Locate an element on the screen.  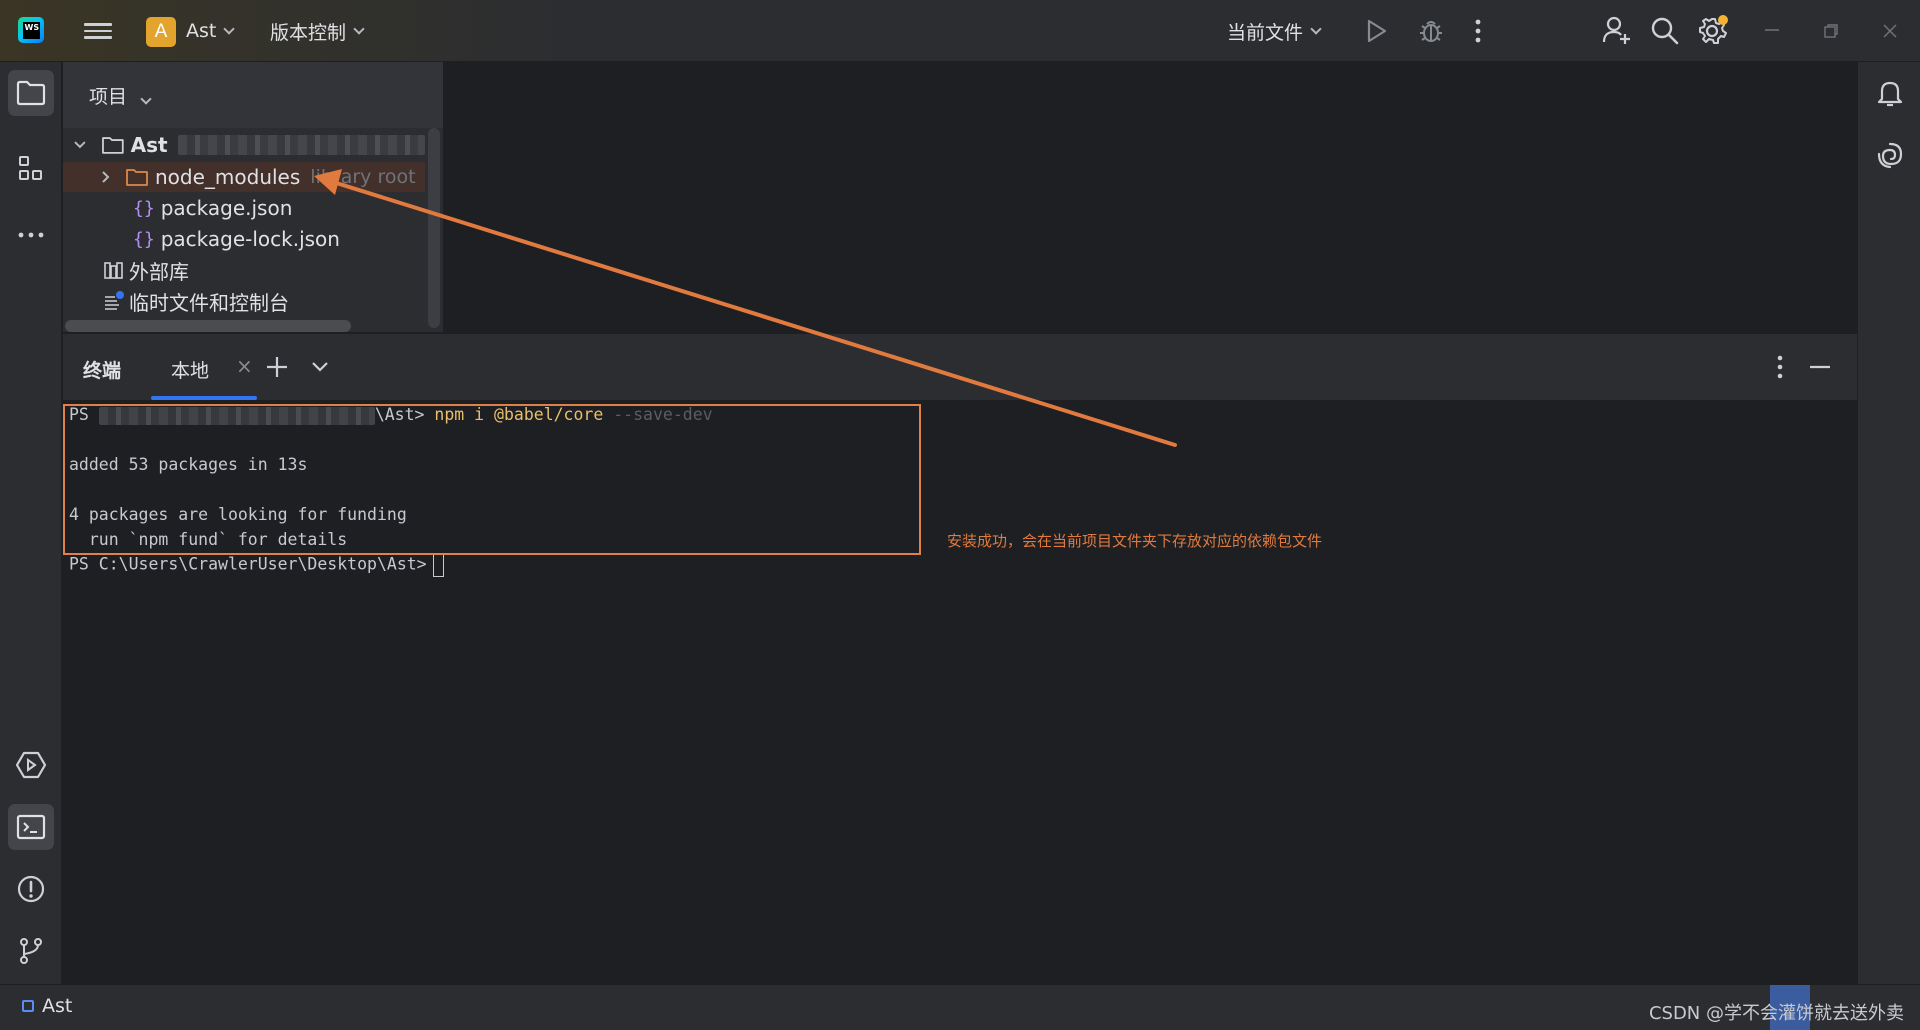
close-tab-icon: × is located at coordinates (244, 366).